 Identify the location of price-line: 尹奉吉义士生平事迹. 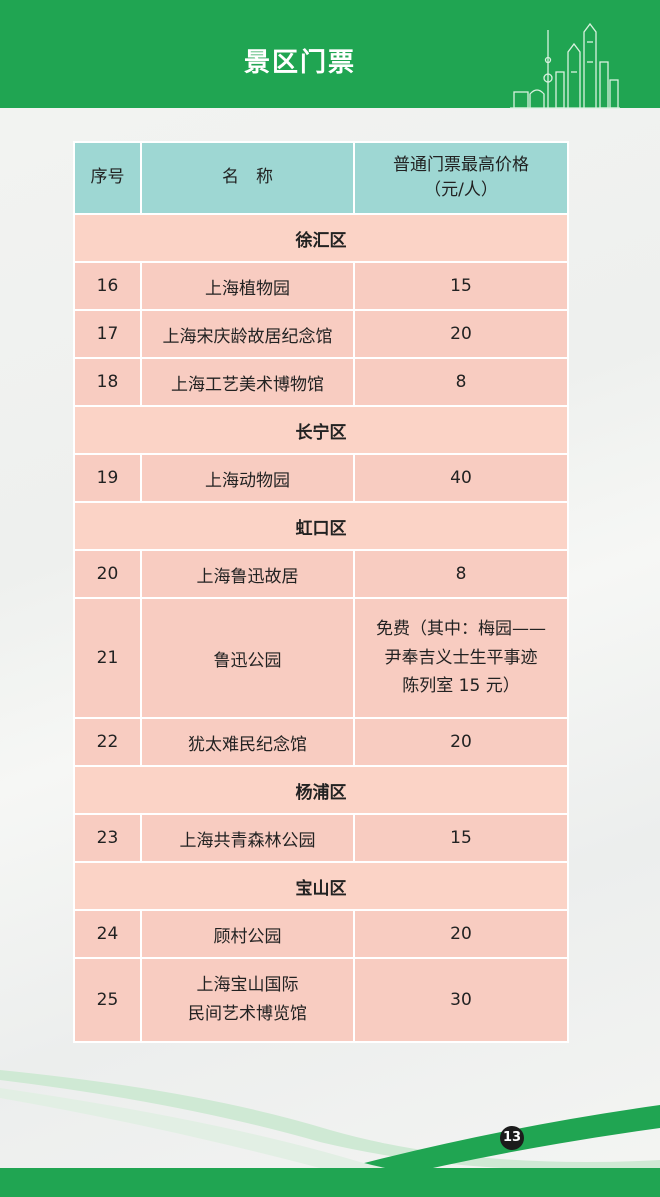
(461, 657).